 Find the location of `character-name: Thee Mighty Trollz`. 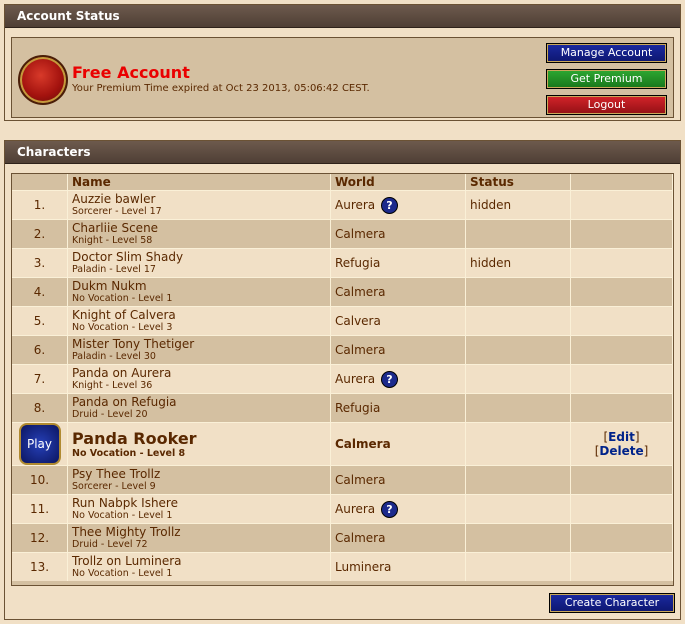

character-name: Thee Mighty Trollz is located at coordinates (126, 532).